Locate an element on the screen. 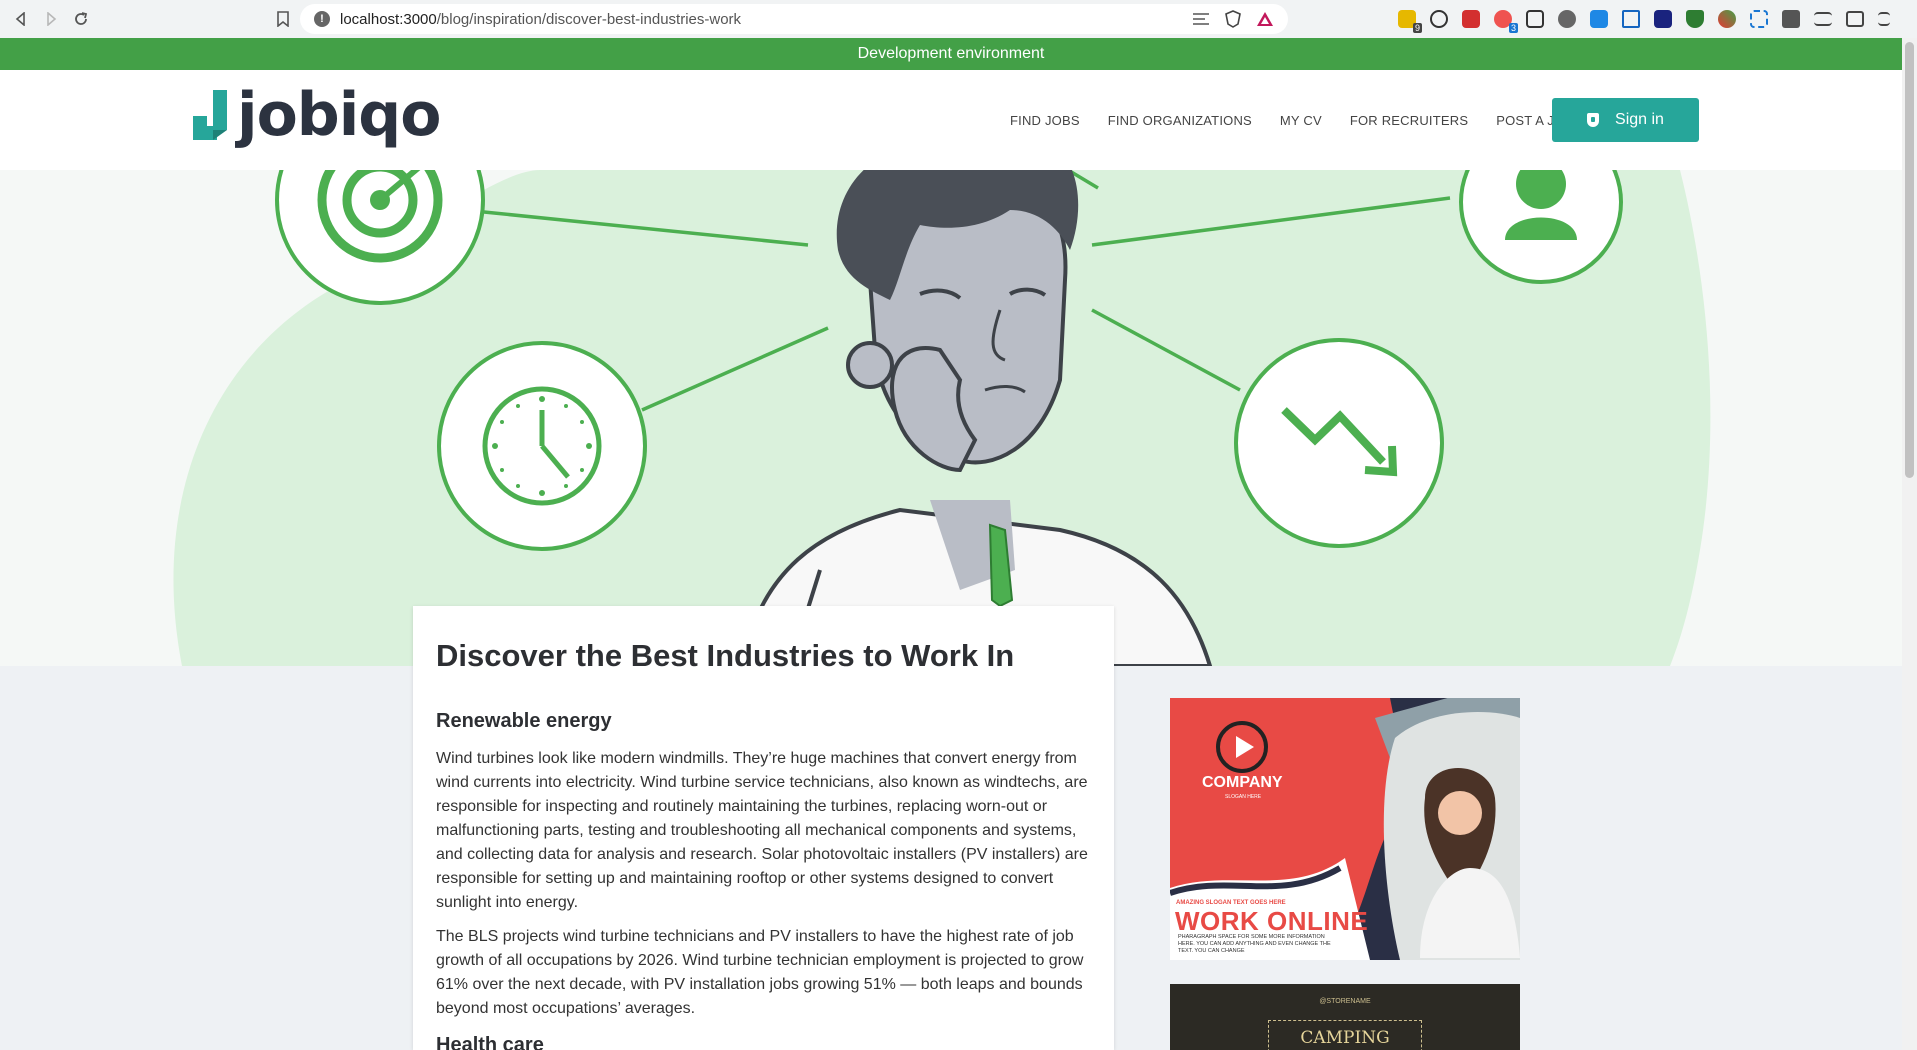 The width and height of the screenshot is (1917, 1050). menu-icon is located at coordinates (1884, 19).